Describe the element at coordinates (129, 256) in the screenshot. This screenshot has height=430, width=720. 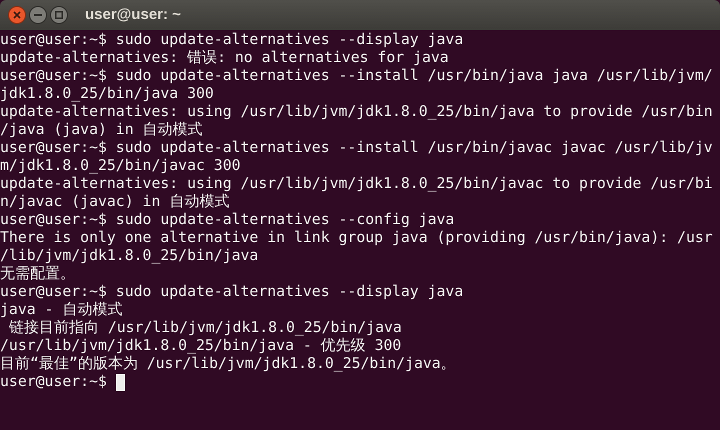
I see `terminal-line: /lib/jvm/jdk1.8.0_25/bin/java` at that location.